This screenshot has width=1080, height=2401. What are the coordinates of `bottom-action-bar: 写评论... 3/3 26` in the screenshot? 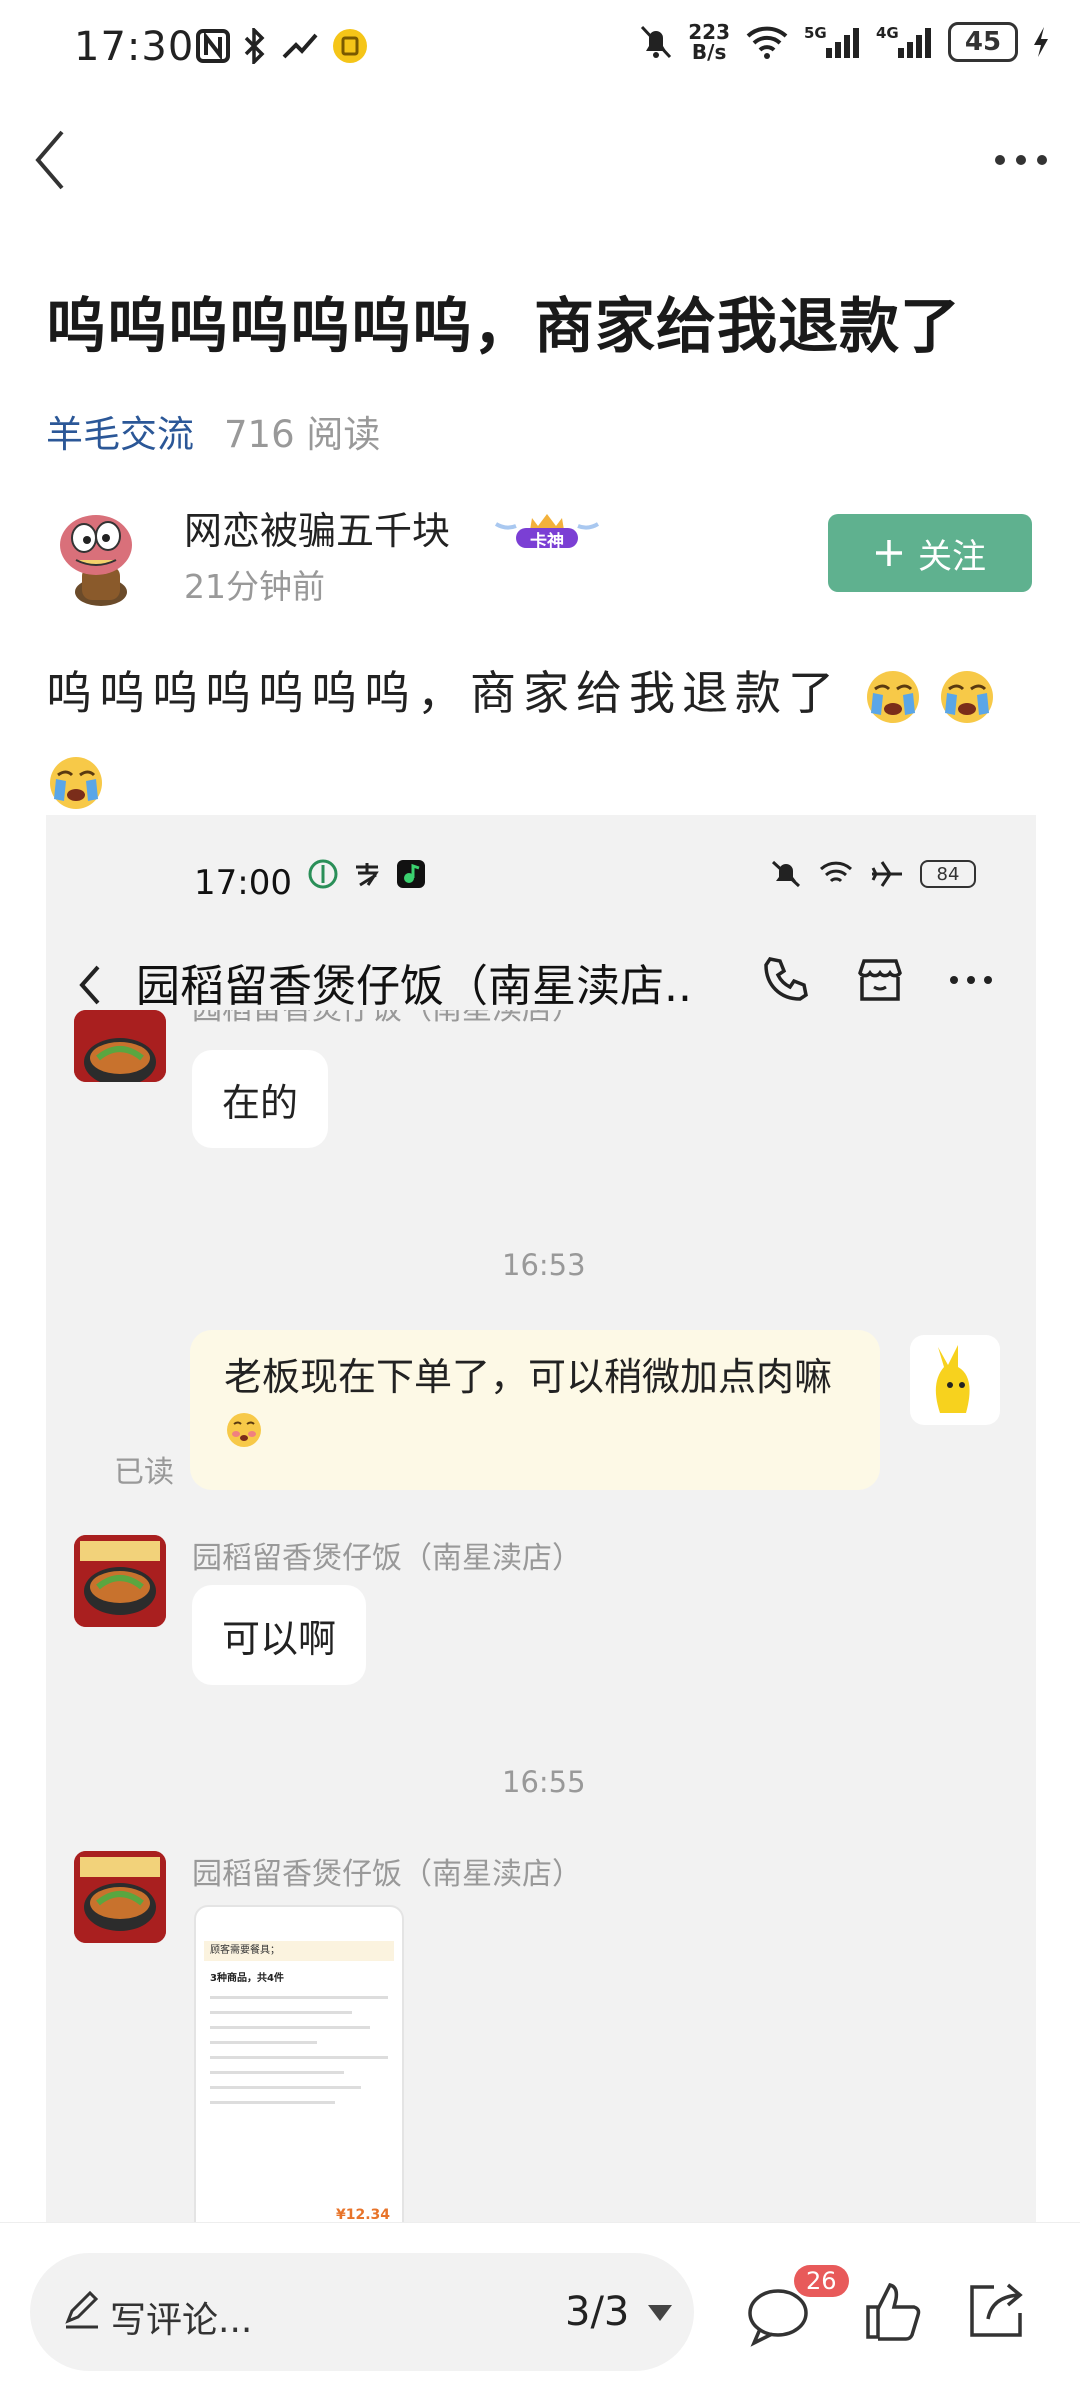 It's located at (540, 2311).